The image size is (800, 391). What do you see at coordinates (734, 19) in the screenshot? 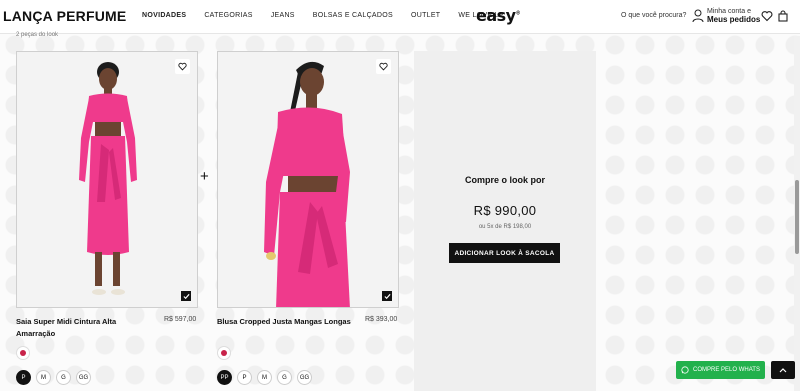
I see `account-line2: Meus pedidos` at bounding box center [734, 19].